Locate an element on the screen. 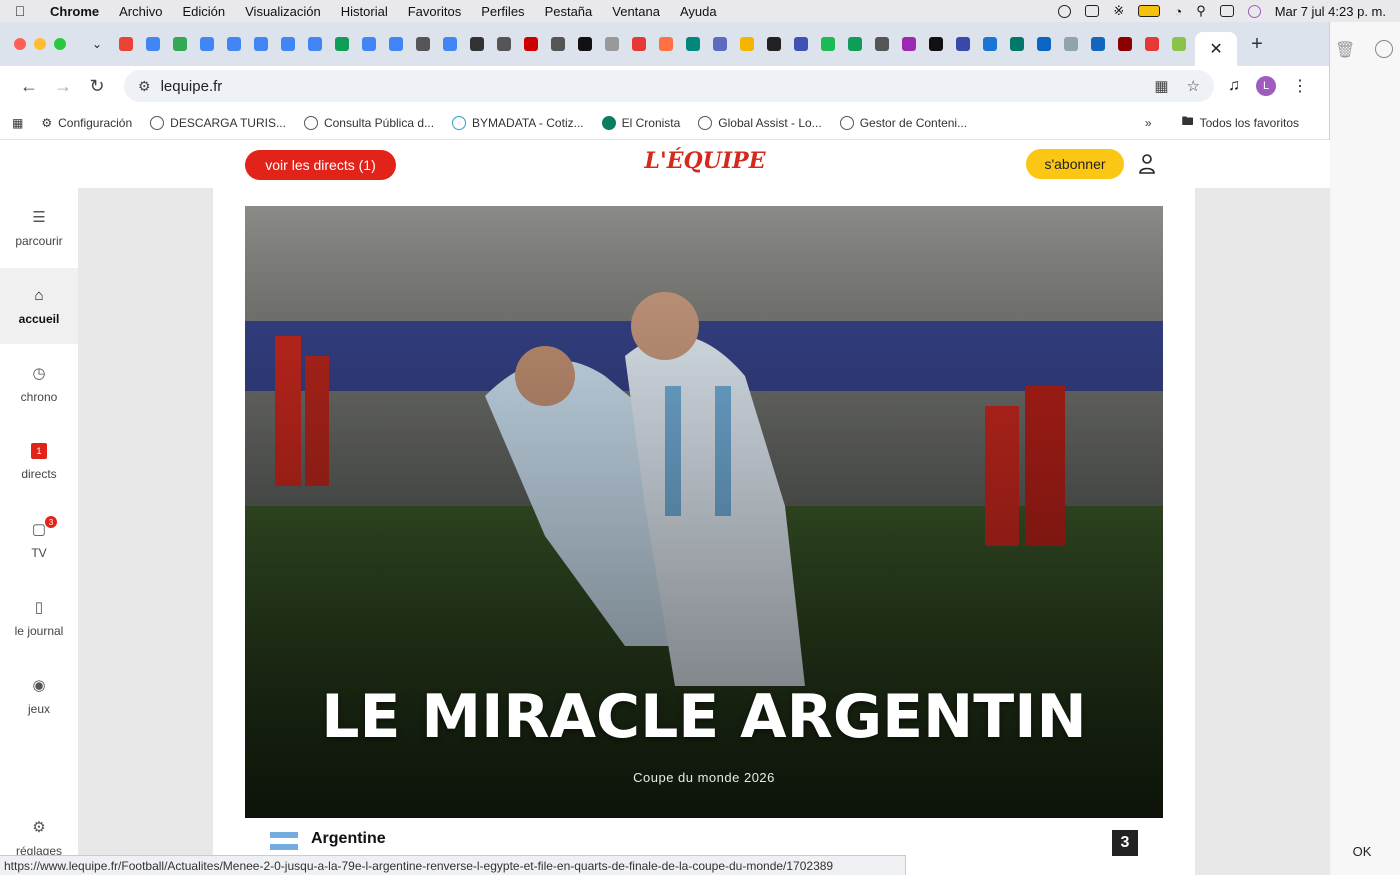 The width and height of the screenshot is (1400, 875). menu-perfiles: Perfiles is located at coordinates (502, 11).